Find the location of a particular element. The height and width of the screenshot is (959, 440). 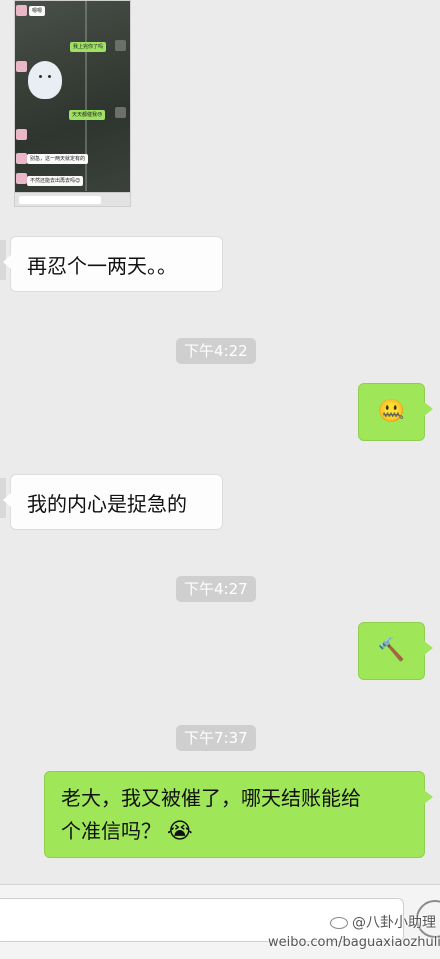

chat-bubble-sent: 老大，我又被催了，哪天结账能给 个准信吗？😭 is located at coordinates (234, 814).